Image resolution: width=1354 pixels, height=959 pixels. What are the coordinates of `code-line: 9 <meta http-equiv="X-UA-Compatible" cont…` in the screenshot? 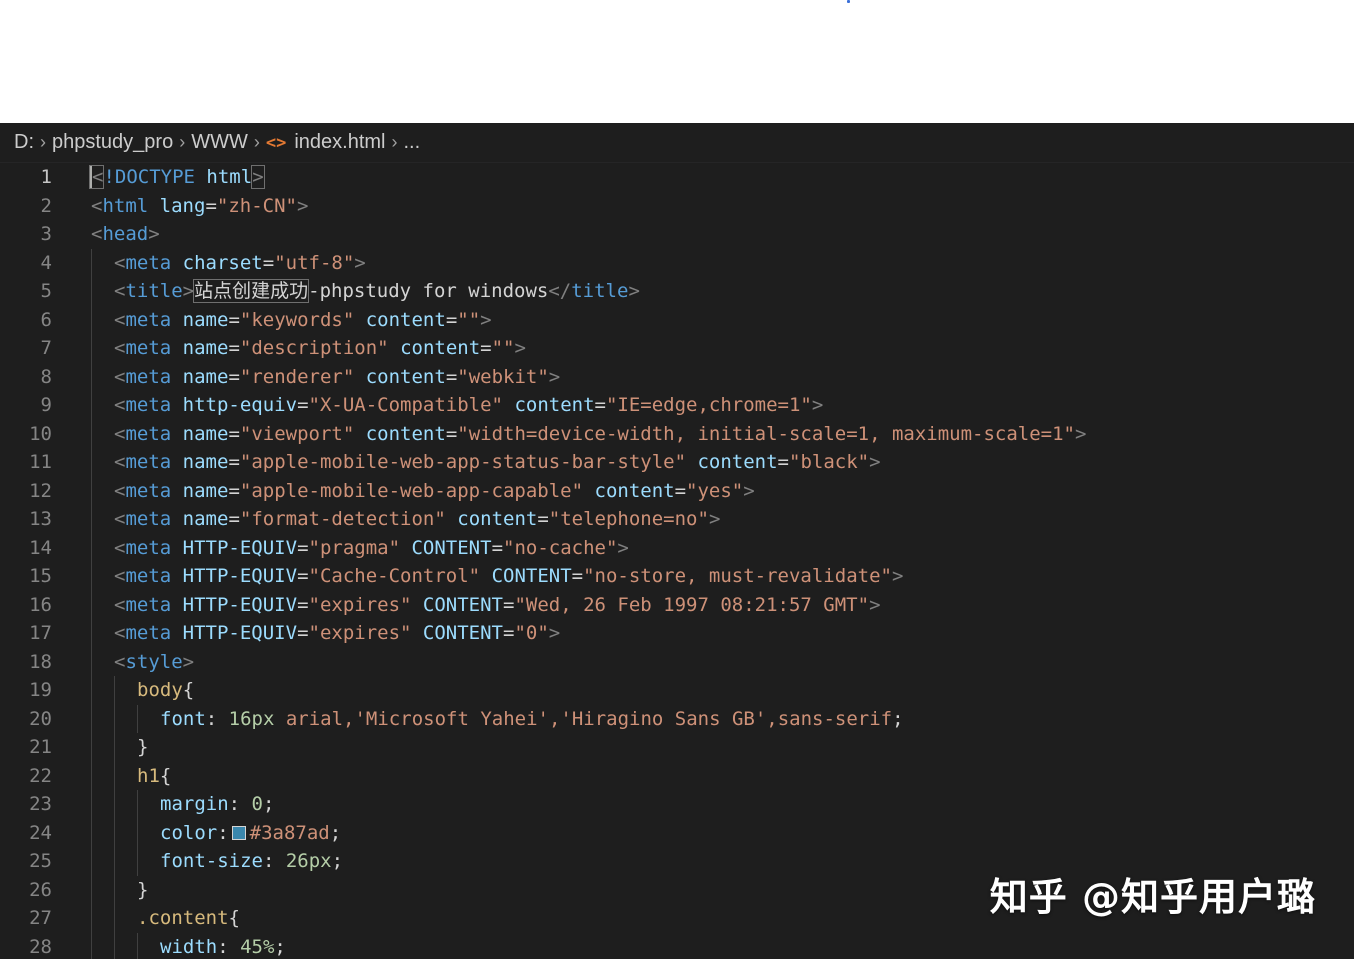 It's located at (677, 405).